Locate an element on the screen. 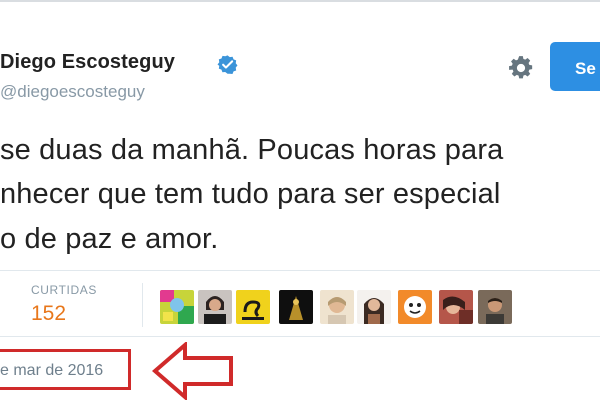 This screenshot has height=400, width=600. stats-divider-top is located at coordinates (300, 270).